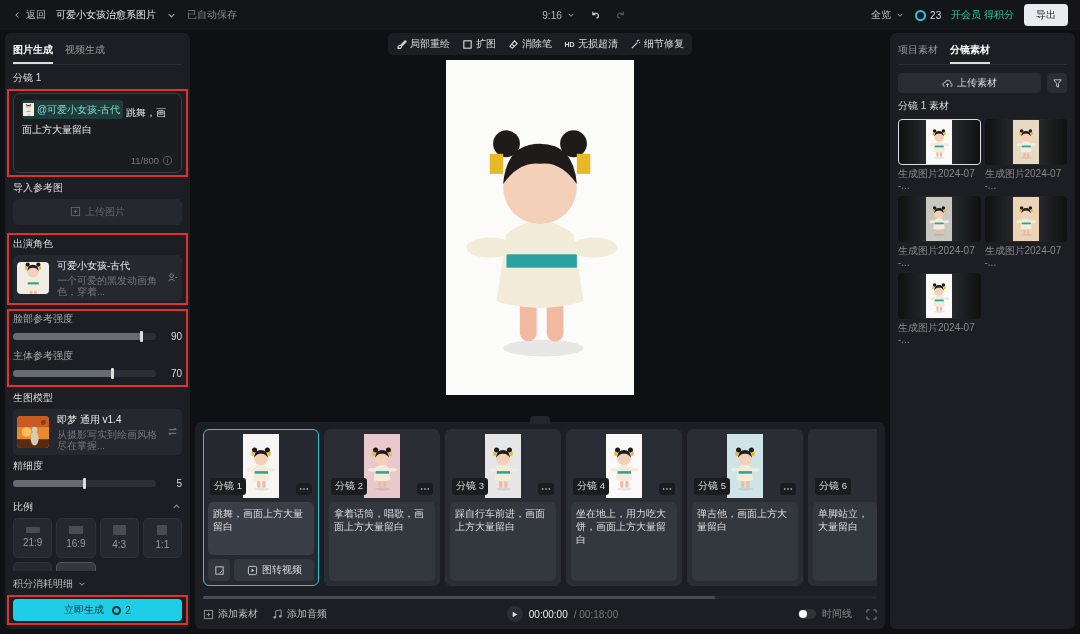 The height and width of the screenshot is (634, 1080). Describe the element at coordinates (97, 610) in the screenshot. I see `generate-button: 立即生成 2` at that location.